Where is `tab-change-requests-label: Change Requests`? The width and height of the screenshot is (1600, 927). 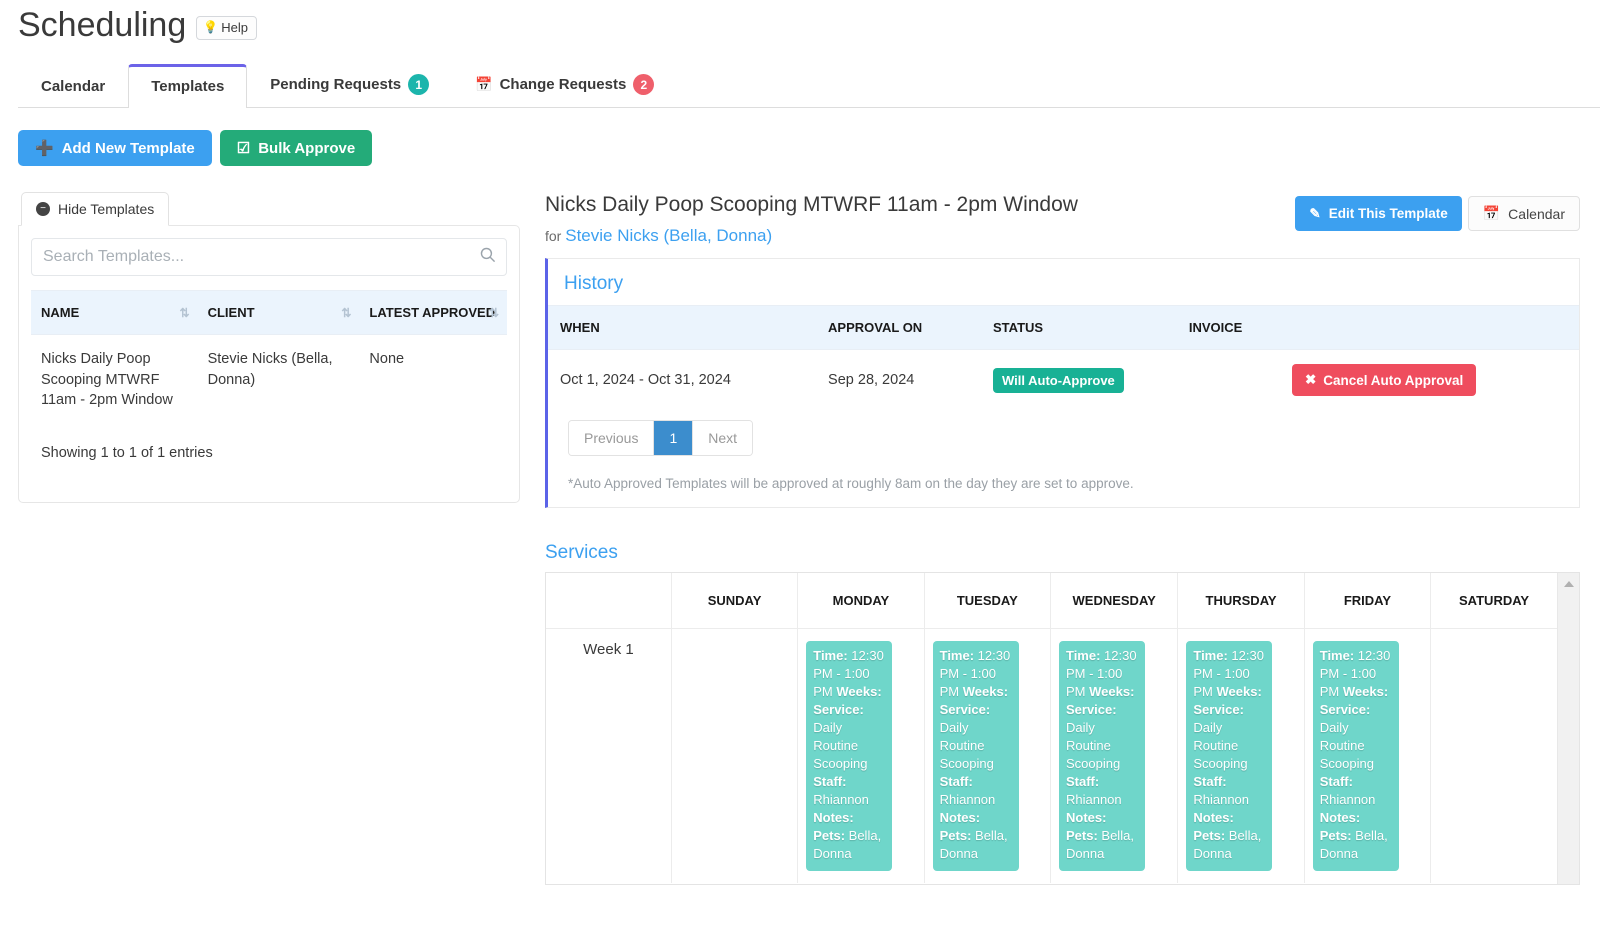
tab-change-requests-label: Change Requests is located at coordinates (563, 85).